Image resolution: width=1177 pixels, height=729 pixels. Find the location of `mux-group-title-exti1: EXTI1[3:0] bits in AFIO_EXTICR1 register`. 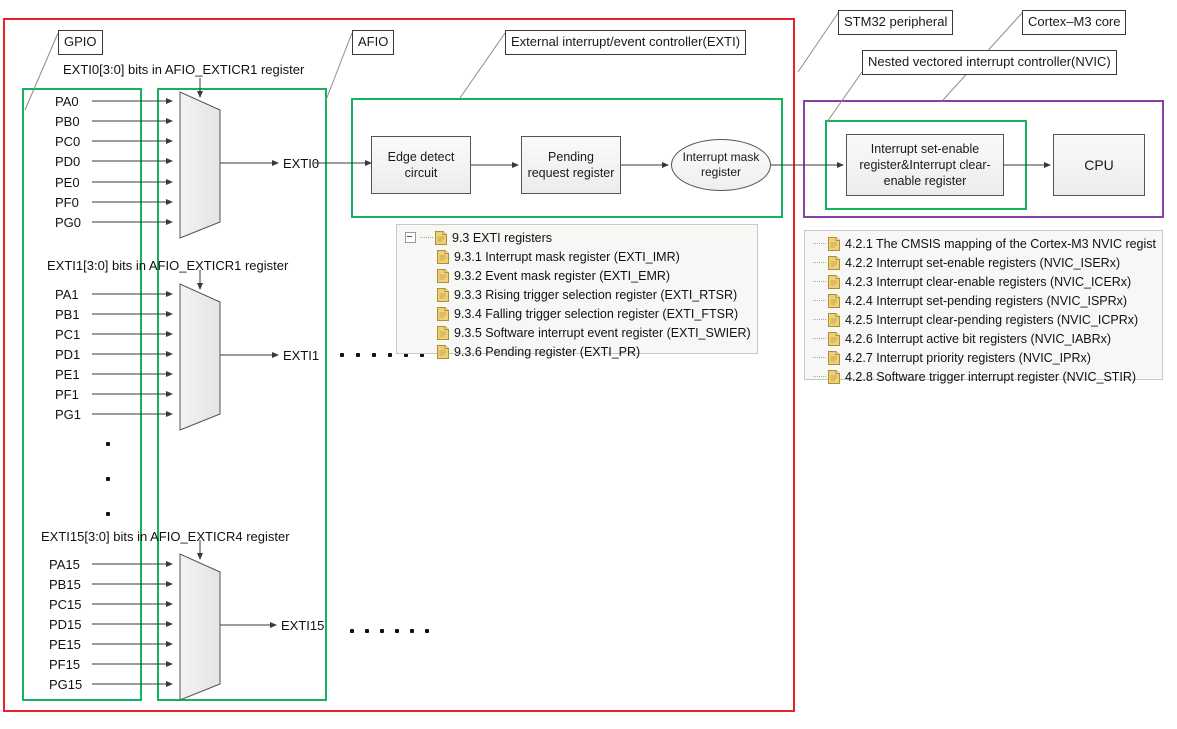

mux-group-title-exti1: EXTI1[3:0] bits in AFIO_EXTICR1 register is located at coordinates (168, 265).